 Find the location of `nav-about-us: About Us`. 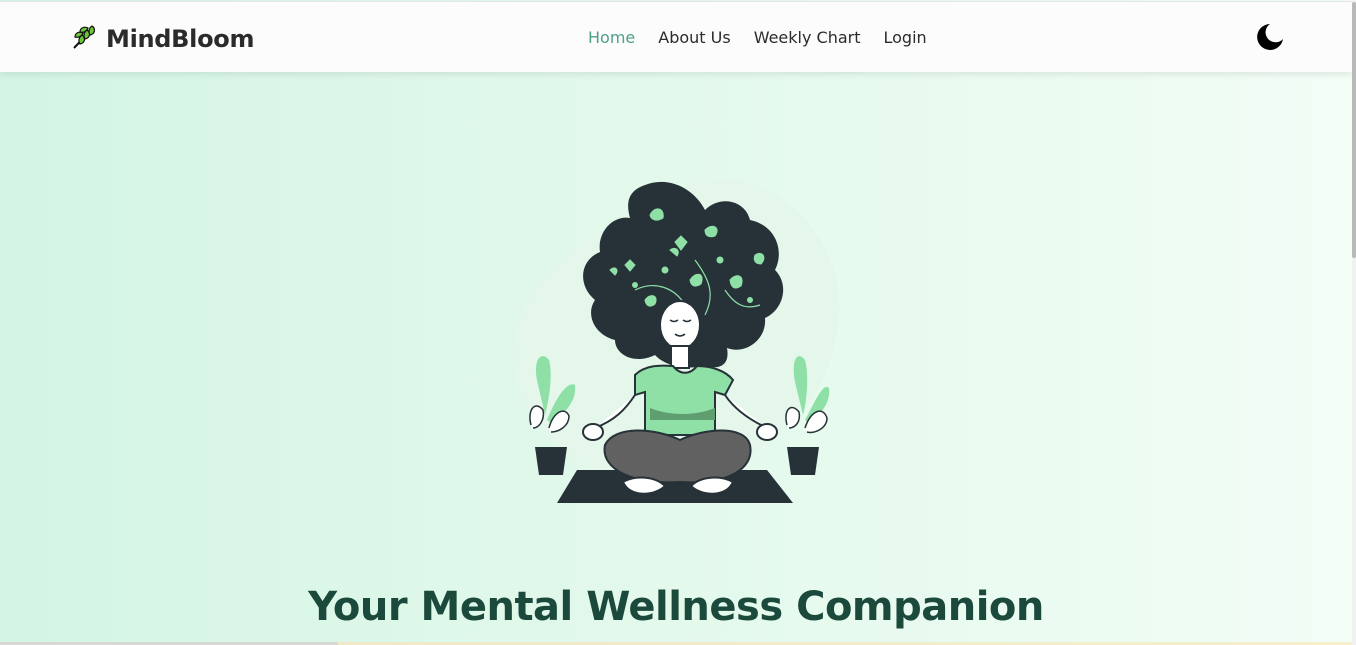

nav-about-us: About Us is located at coordinates (694, 37).